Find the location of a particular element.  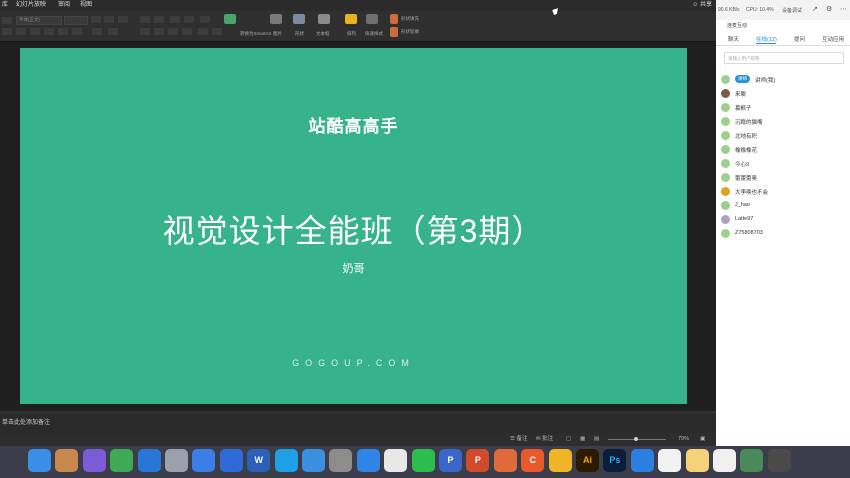

expand-icon: ↗ is located at coordinates (815, 9).